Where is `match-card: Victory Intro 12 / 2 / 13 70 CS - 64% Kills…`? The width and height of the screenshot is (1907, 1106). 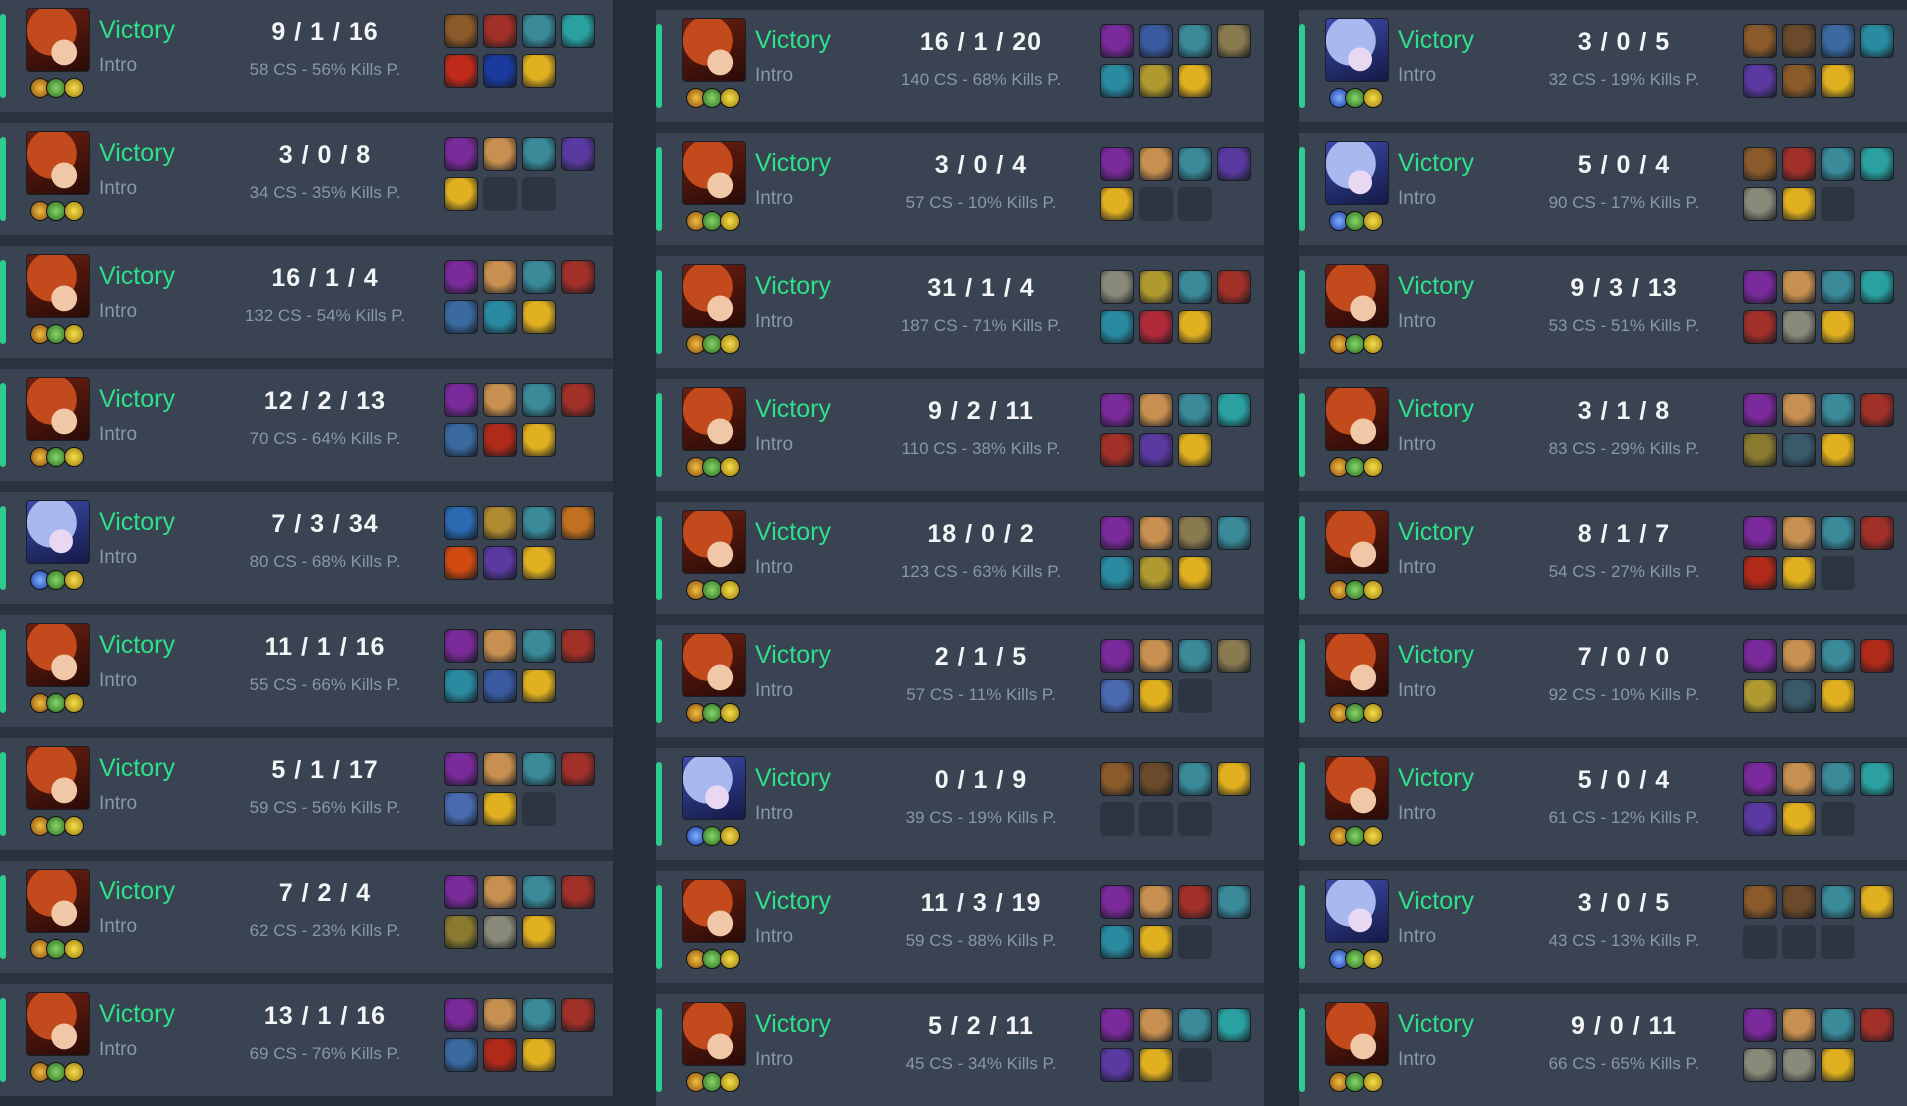 match-card: Victory Intro 12 / 2 / 13 70 CS - 64% Kills… is located at coordinates (306, 425).